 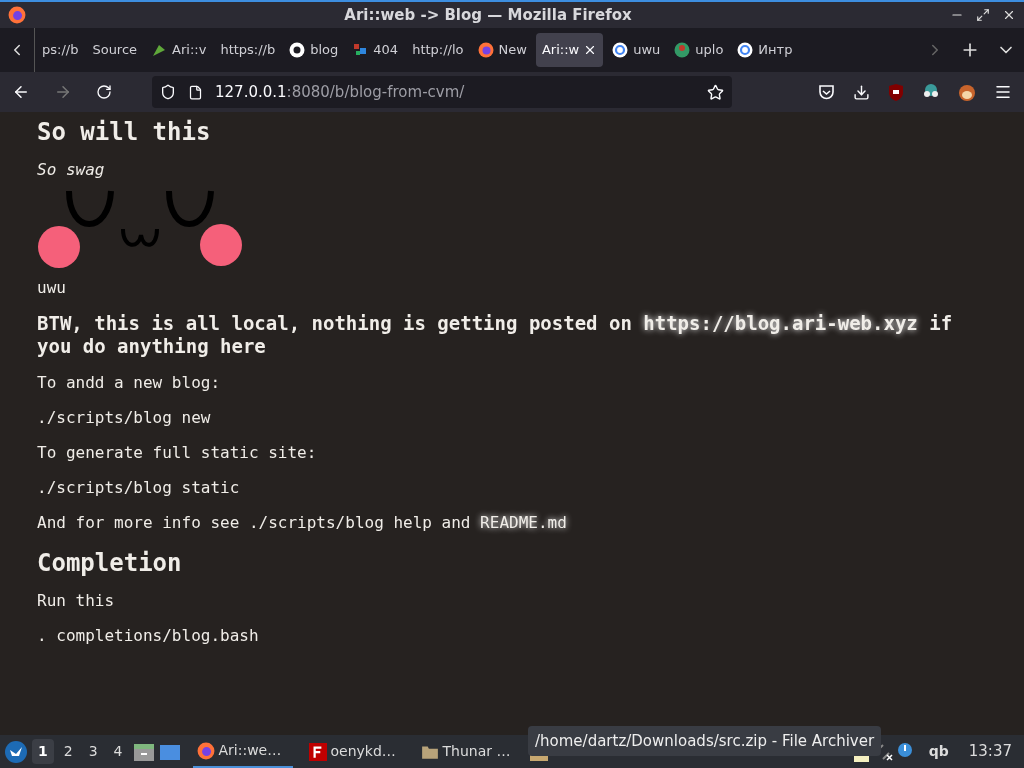 What do you see at coordinates (110, 563) in the screenshot?
I see `heading: Completion` at bounding box center [110, 563].